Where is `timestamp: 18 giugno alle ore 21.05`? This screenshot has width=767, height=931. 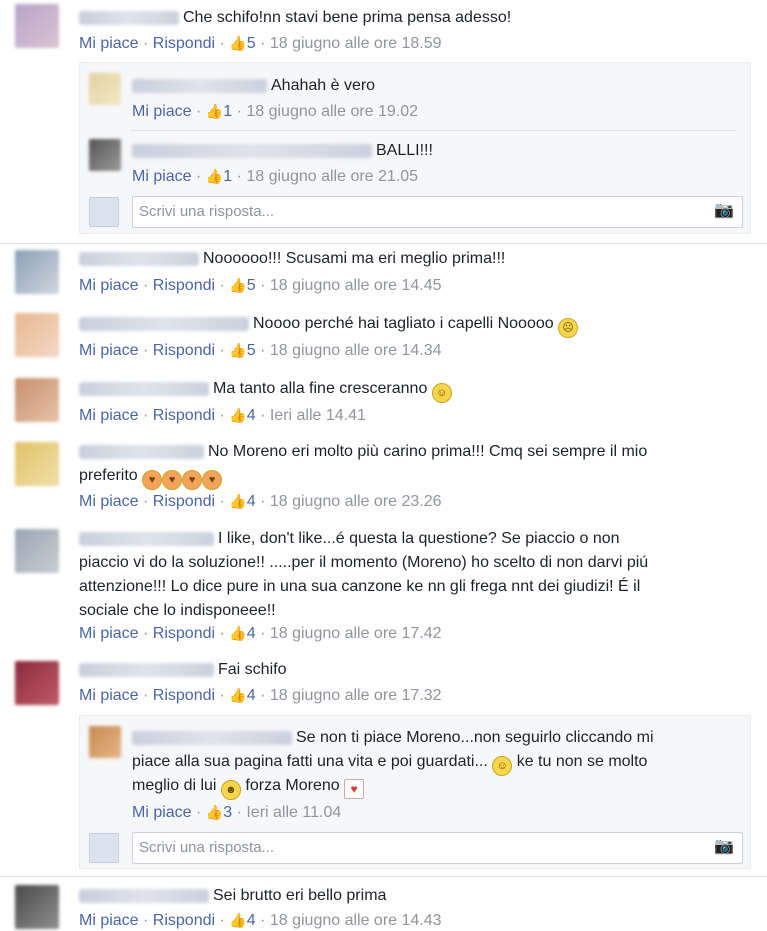
timestamp: 18 giugno alle ore 21.05 is located at coordinates (332, 176).